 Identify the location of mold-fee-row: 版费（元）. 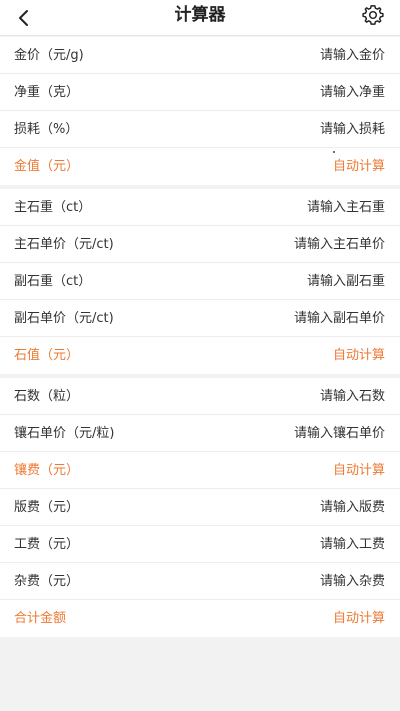
(200, 507).